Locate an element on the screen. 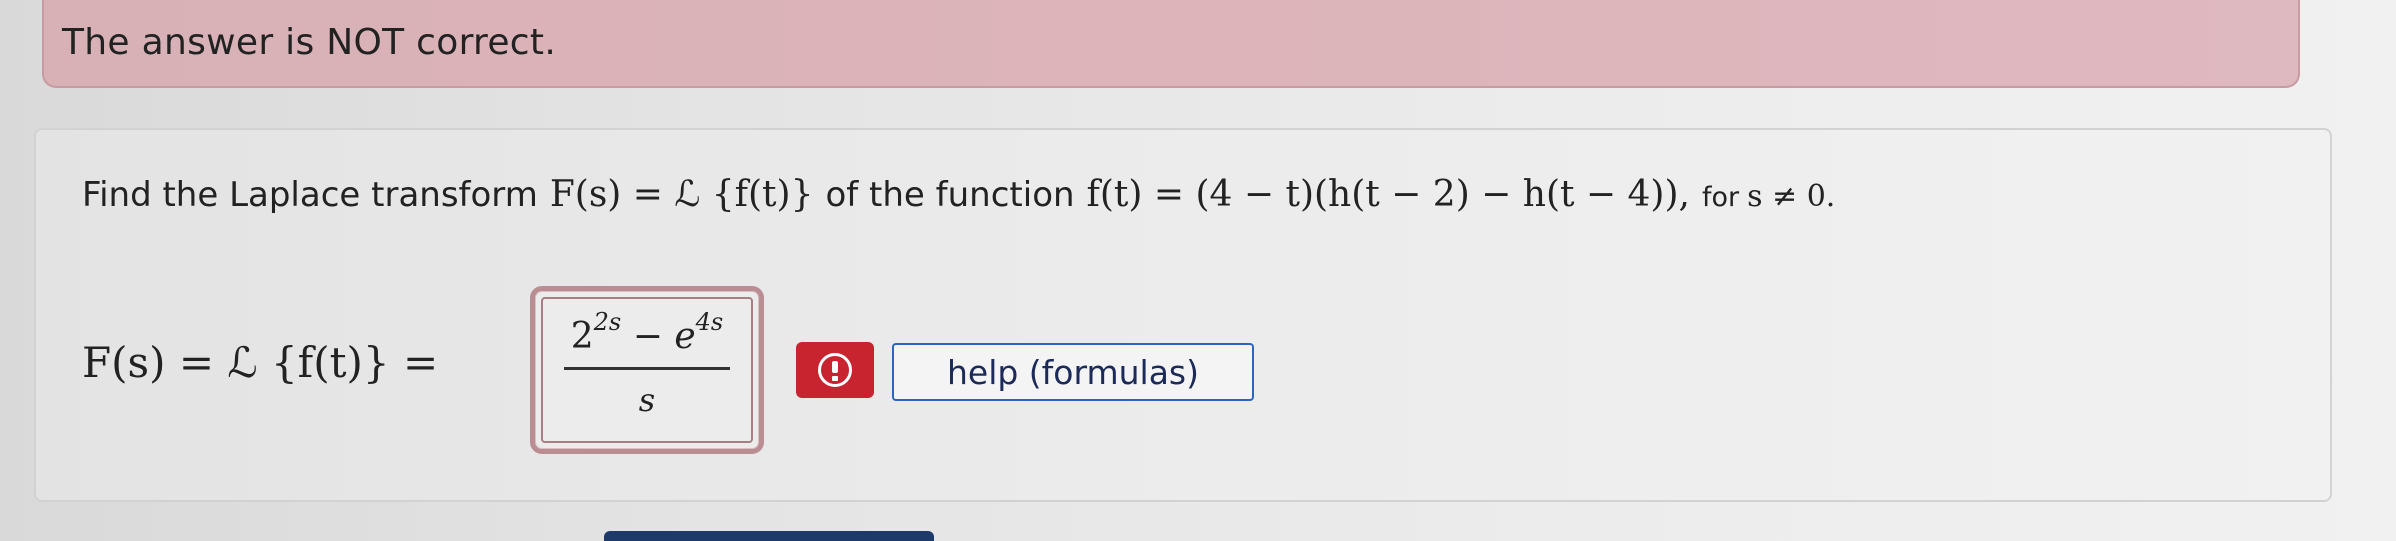 The height and width of the screenshot is (541, 2396). numerator-base-1: 2 is located at coordinates (582, 336).